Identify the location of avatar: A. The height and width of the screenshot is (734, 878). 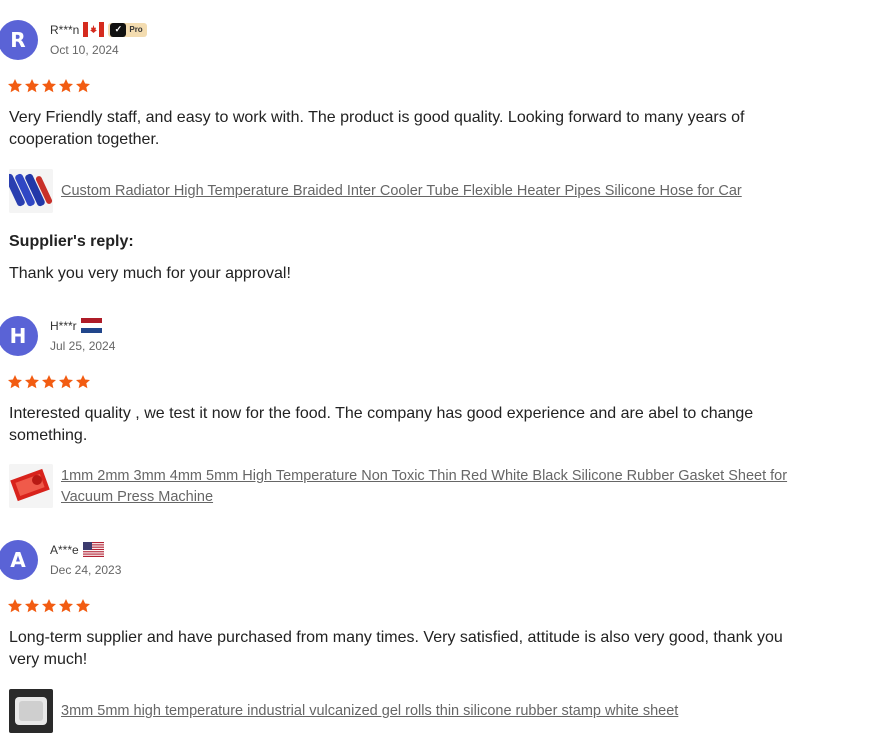
(19, 560).